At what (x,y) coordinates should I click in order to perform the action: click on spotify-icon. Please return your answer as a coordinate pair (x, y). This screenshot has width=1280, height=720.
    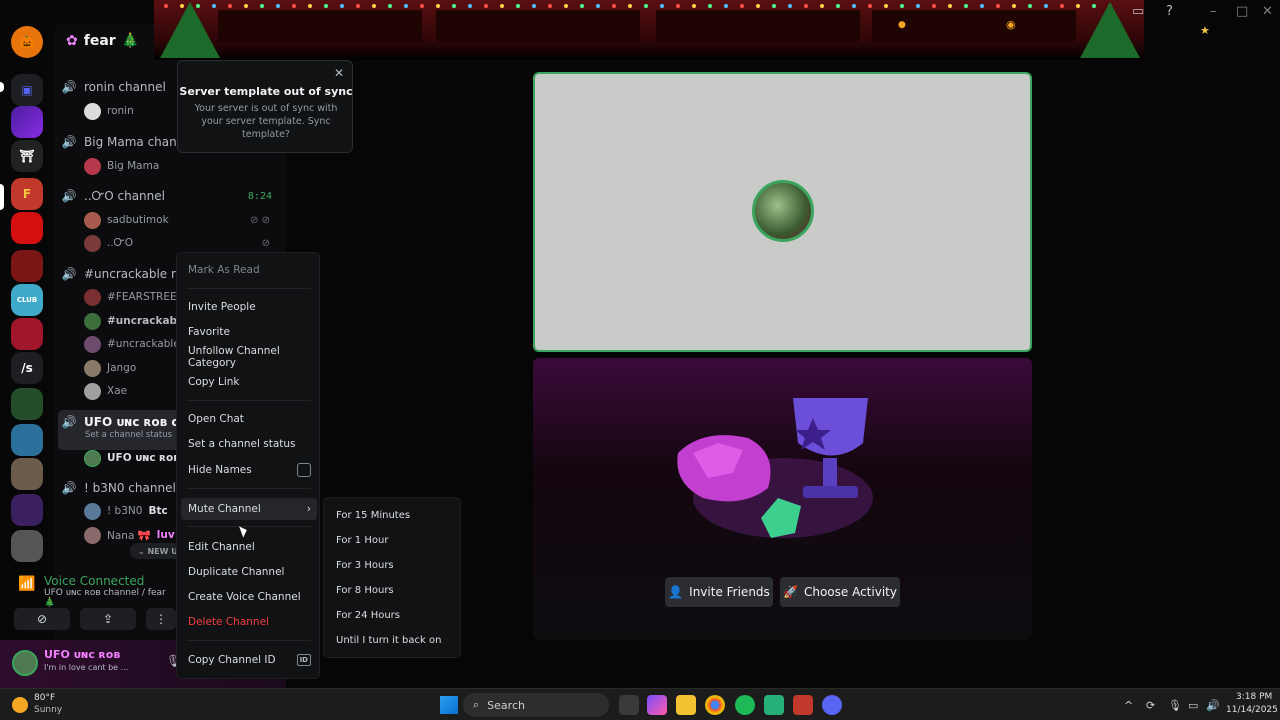
    Looking at the image, I should click on (745, 705).